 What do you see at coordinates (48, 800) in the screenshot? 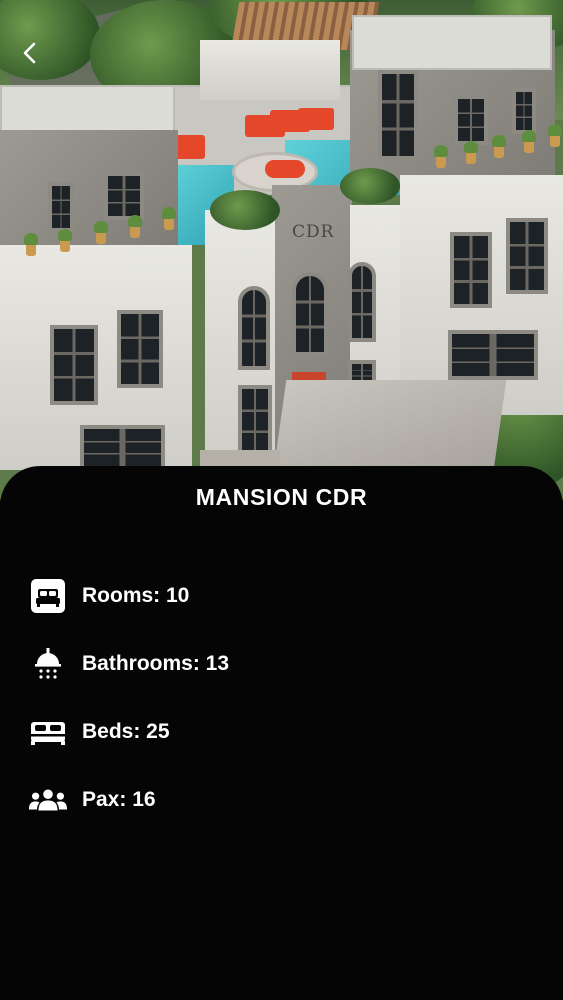
I see `people-icon` at bounding box center [48, 800].